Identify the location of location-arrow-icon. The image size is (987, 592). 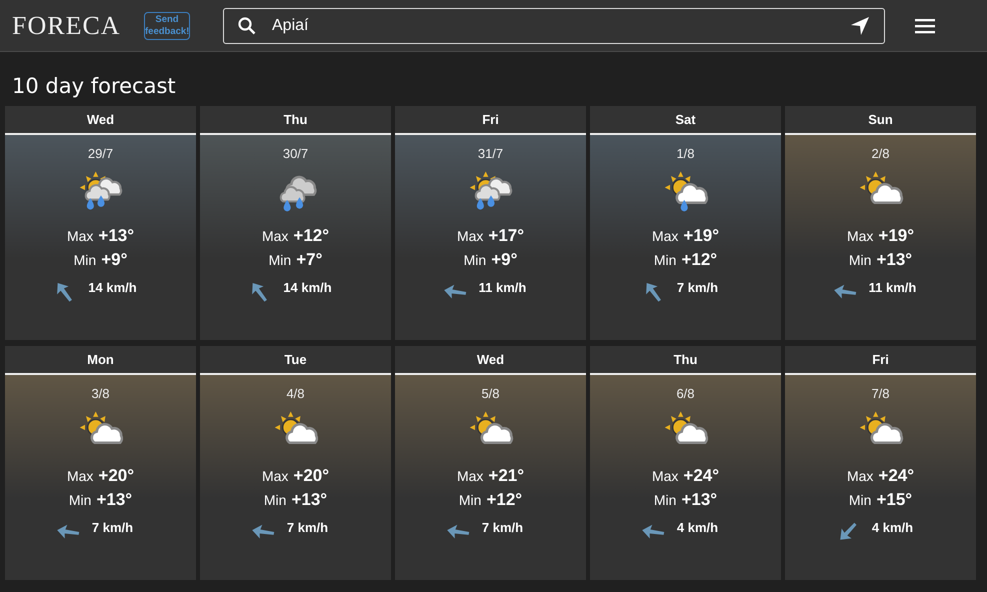
(860, 26).